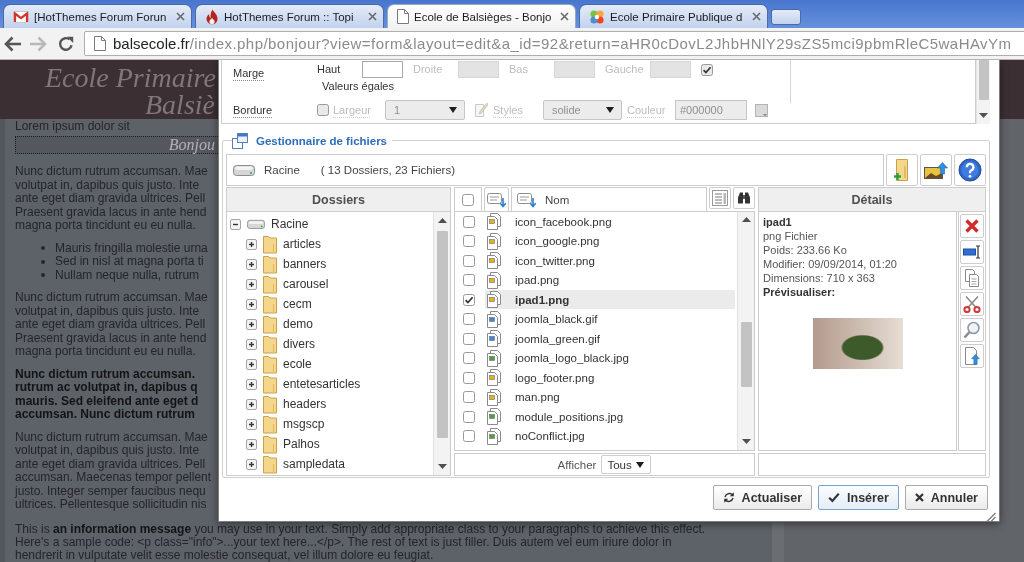  What do you see at coordinates (294, 424) in the screenshot?
I see `folder-item: msgscp` at bounding box center [294, 424].